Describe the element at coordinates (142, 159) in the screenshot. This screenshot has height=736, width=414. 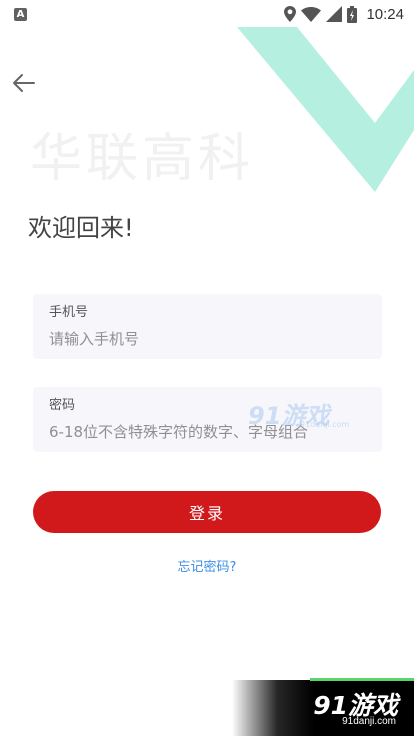
I see `brand-watermark-text: 华联高科` at that location.